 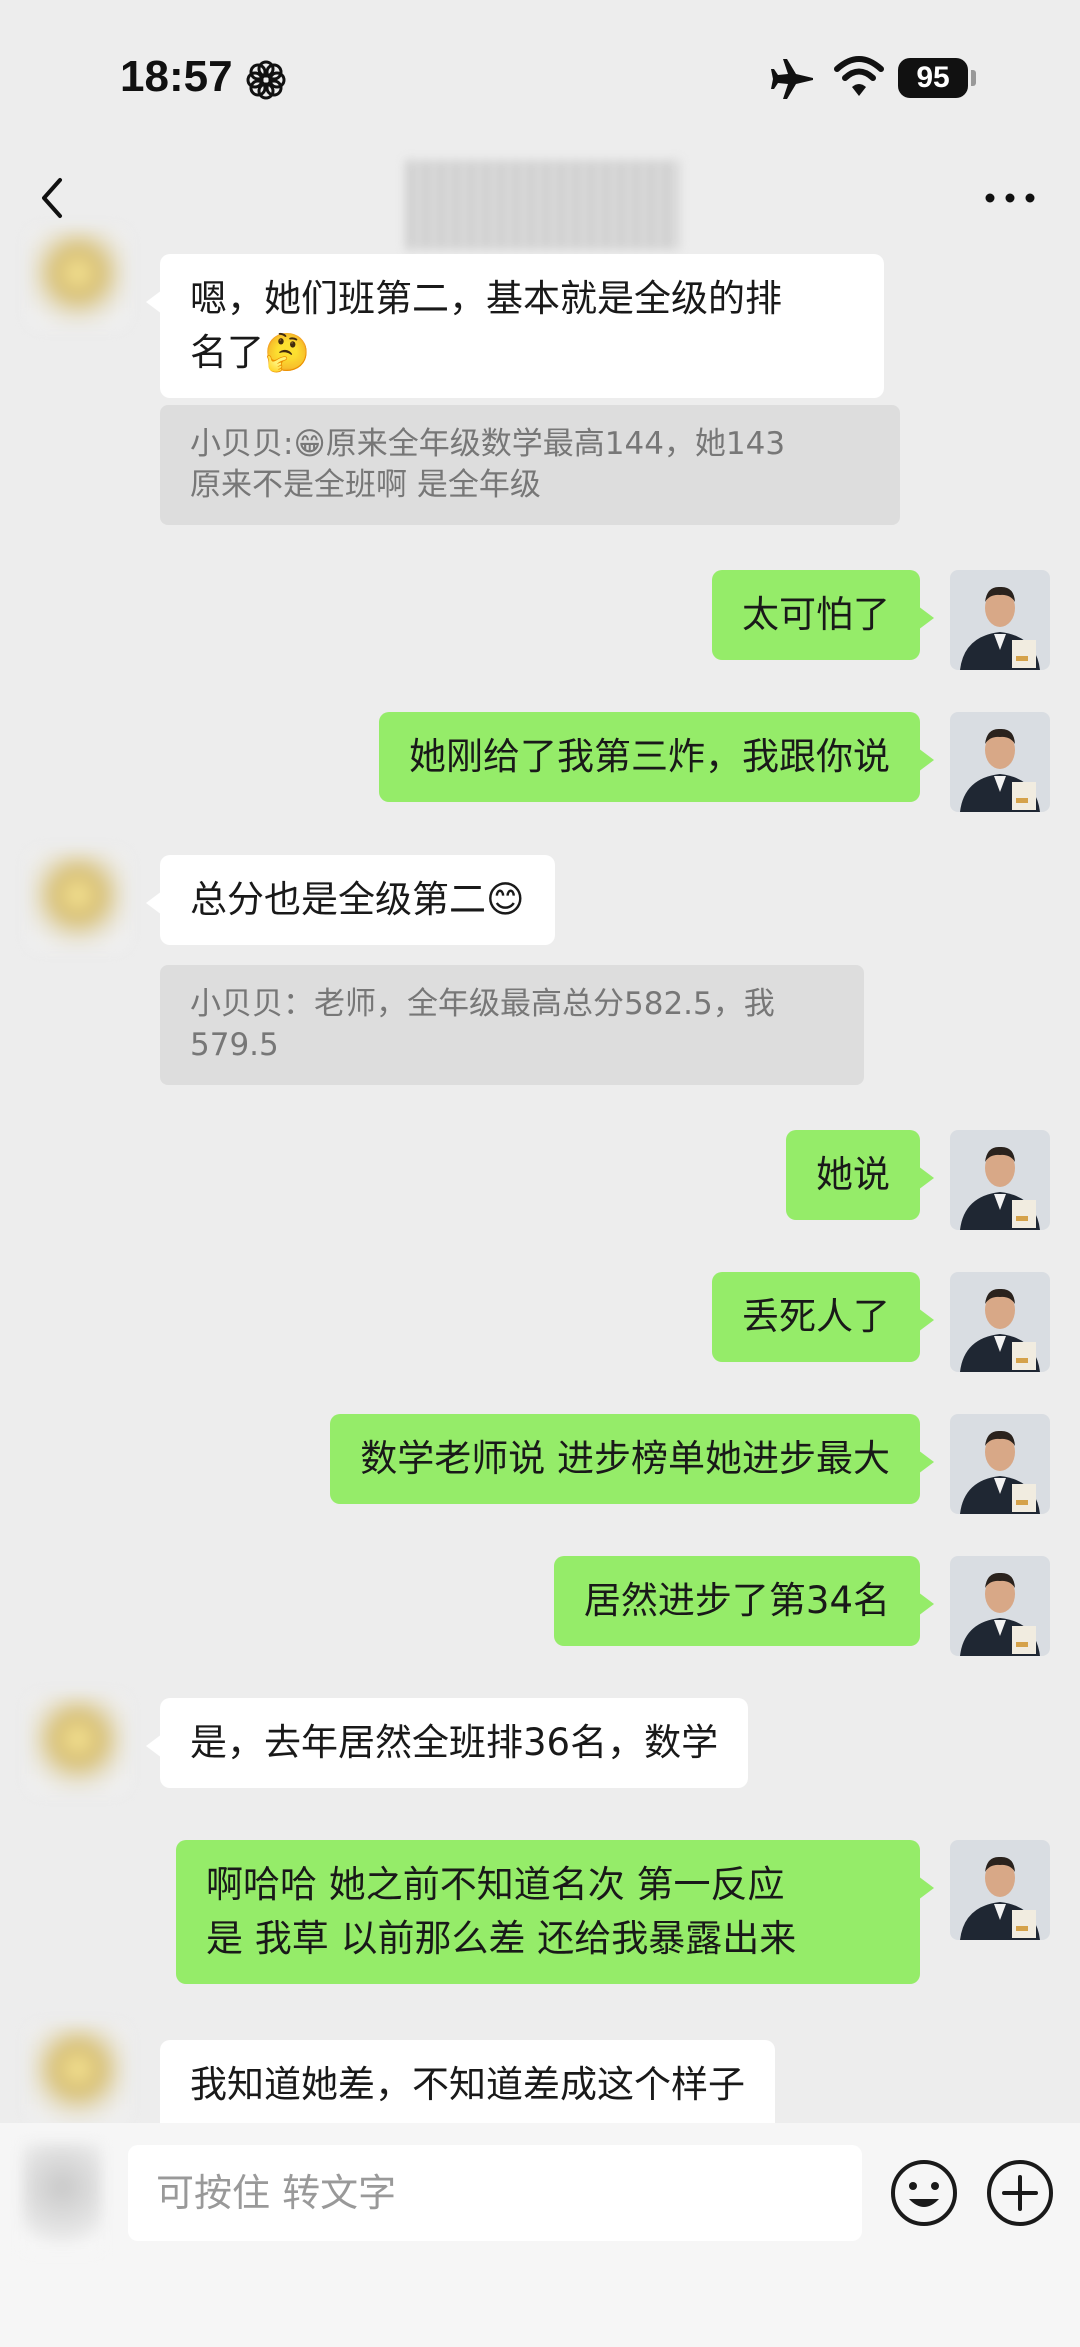 What do you see at coordinates (495, 1884) in the screenshot?
I see `message-text: 啊哈哈 她之前不知道名次 第一反应` at bounding box center [495, 1884].